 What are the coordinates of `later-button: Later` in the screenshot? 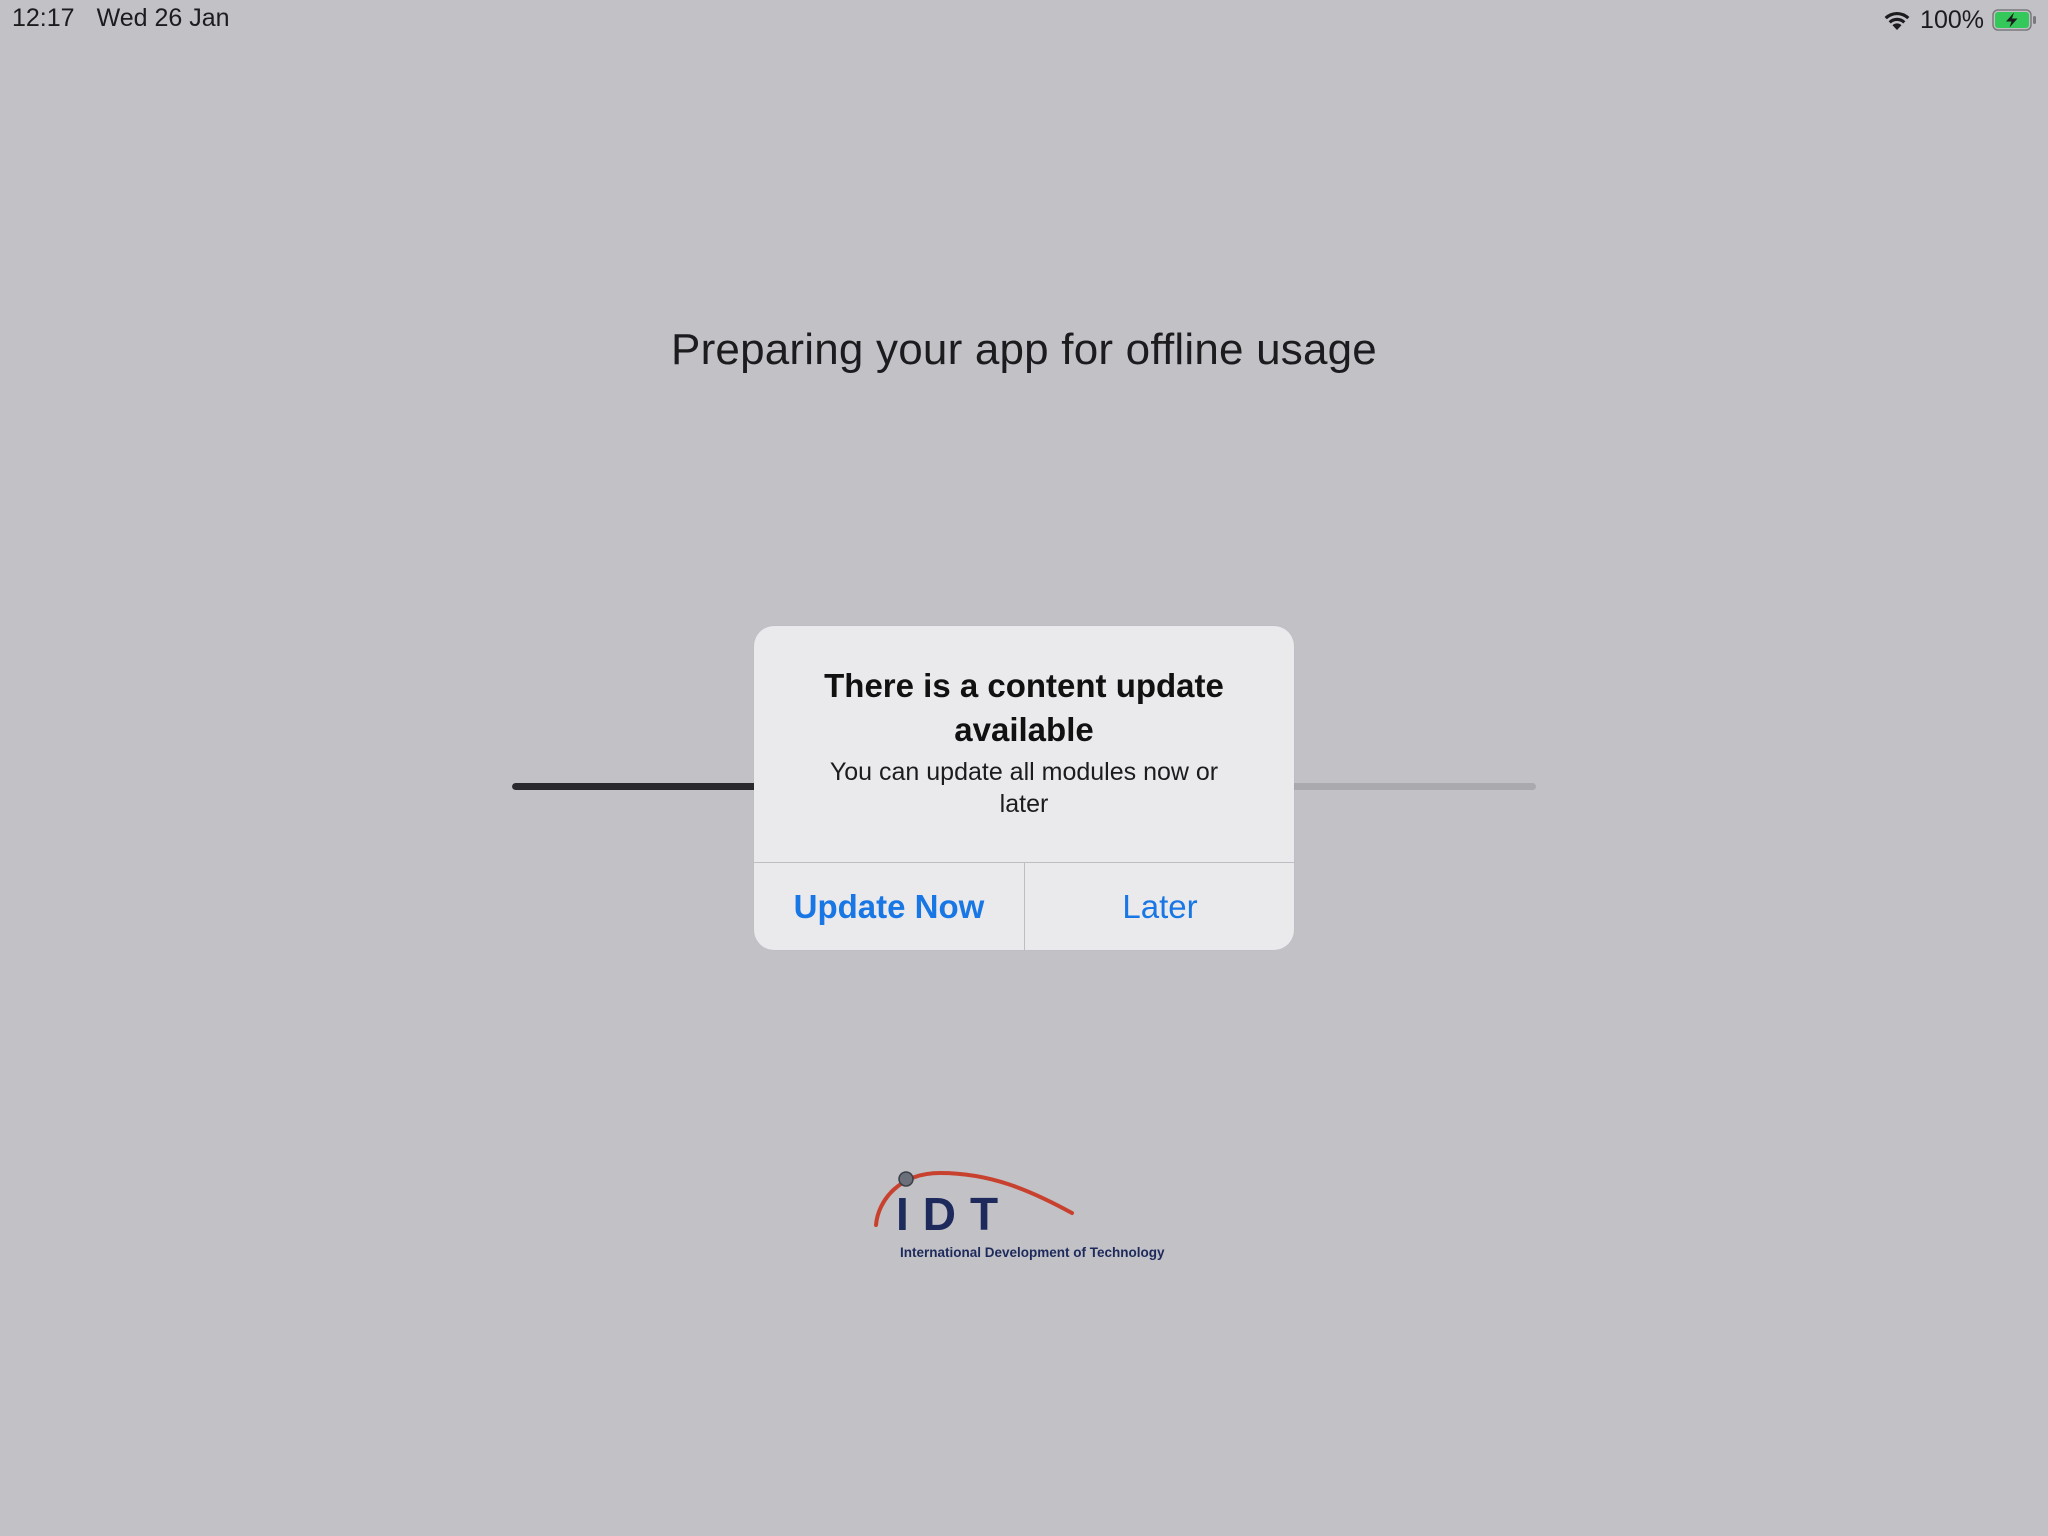 It's located at (1159, 906).